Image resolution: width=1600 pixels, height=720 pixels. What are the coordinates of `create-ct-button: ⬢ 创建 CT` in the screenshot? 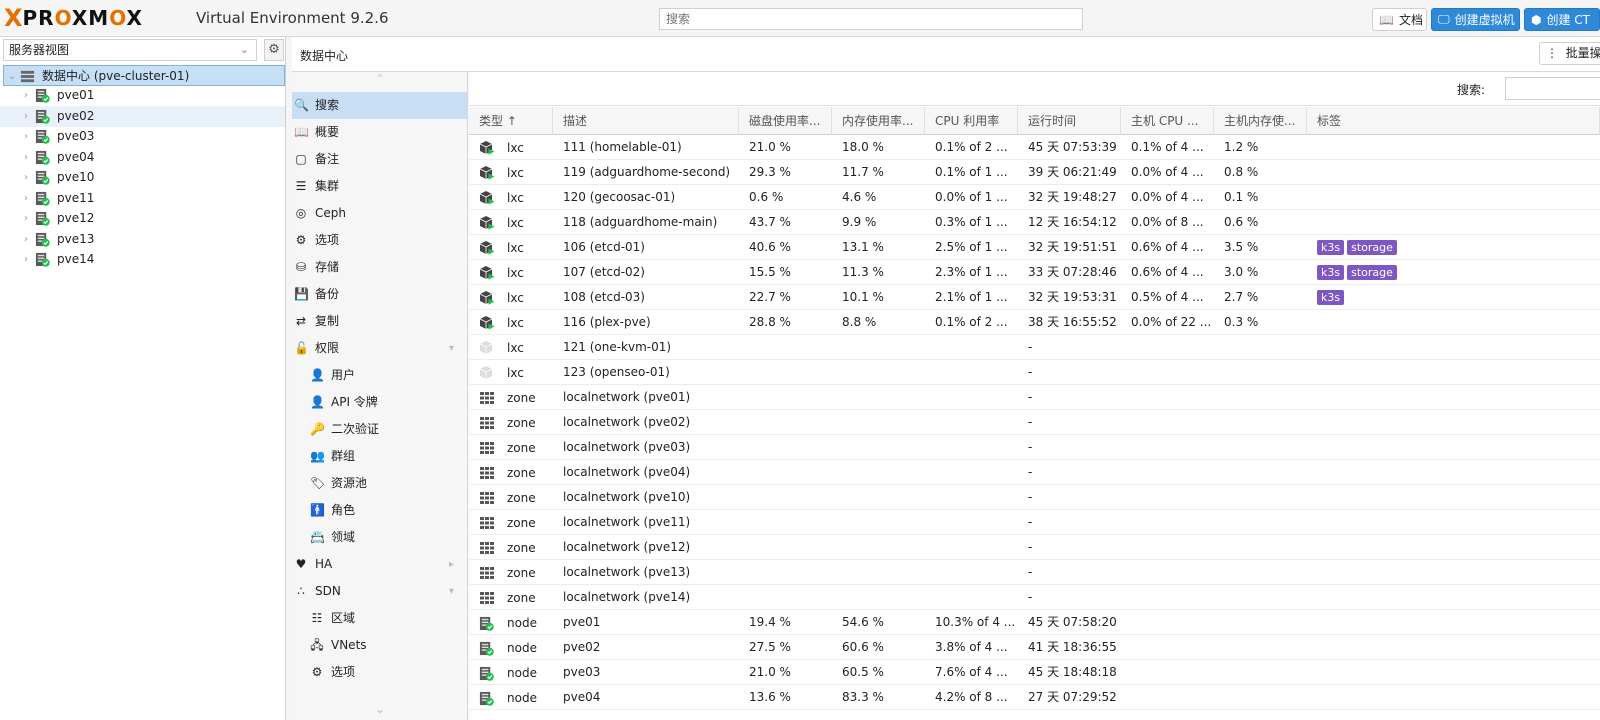 It's located at (1562, 19).